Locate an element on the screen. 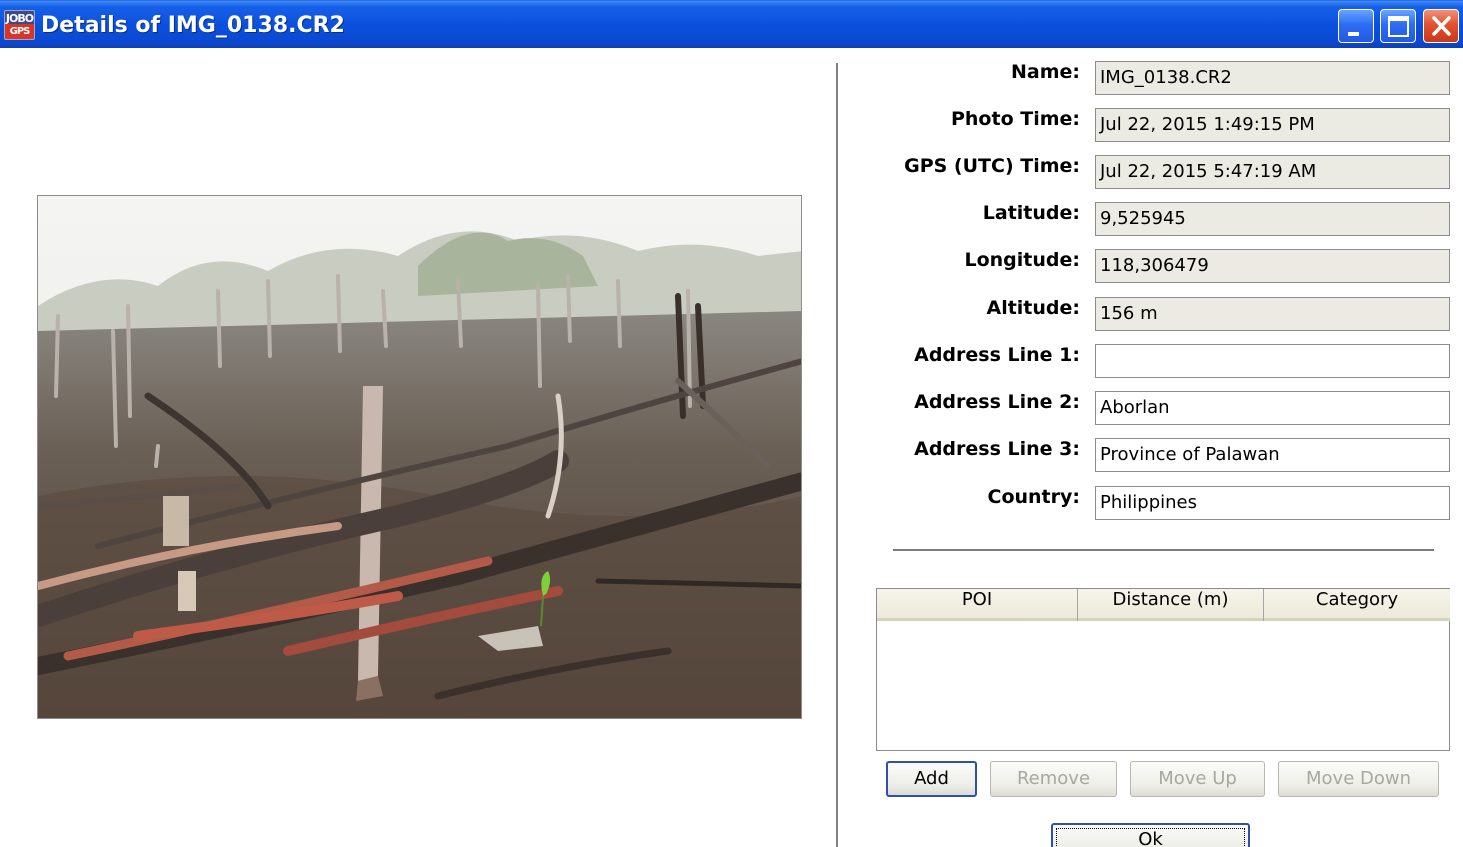 The width and height of the screenshot is (1463, 847). latitude-field: 9,525945 is located at coordinates (1272, 219).